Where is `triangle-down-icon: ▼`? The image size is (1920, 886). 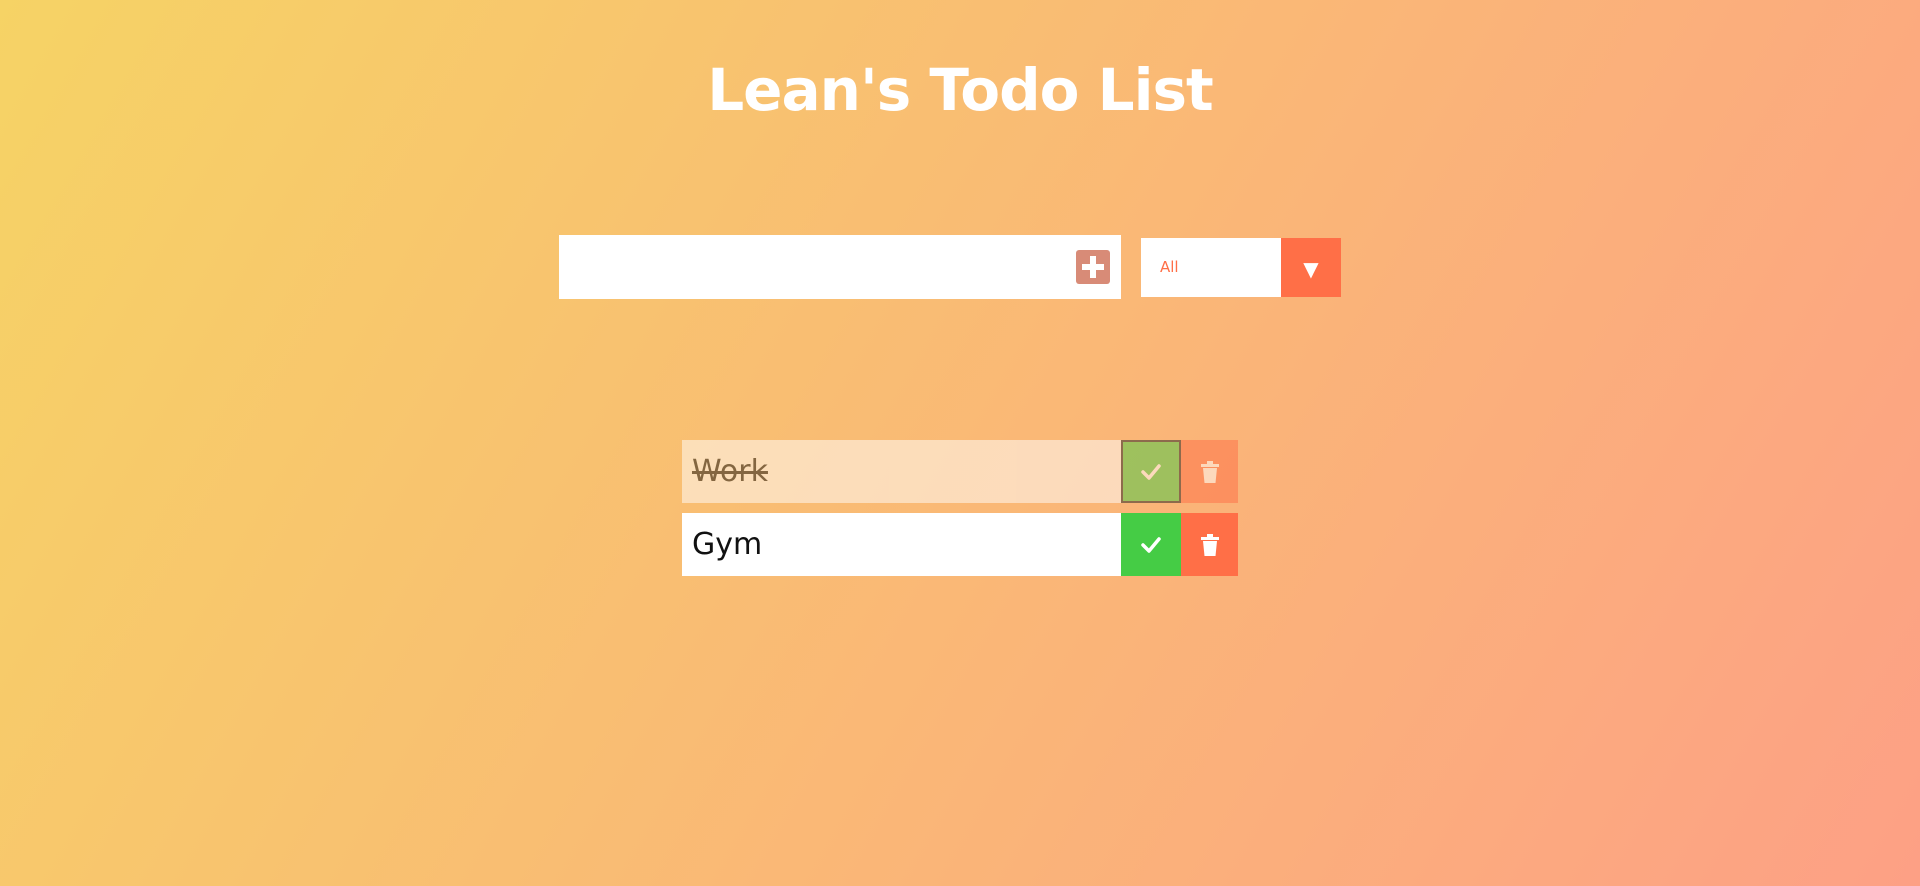 triangle-down-icon: ▼ is located at coordinates (1311, 267).